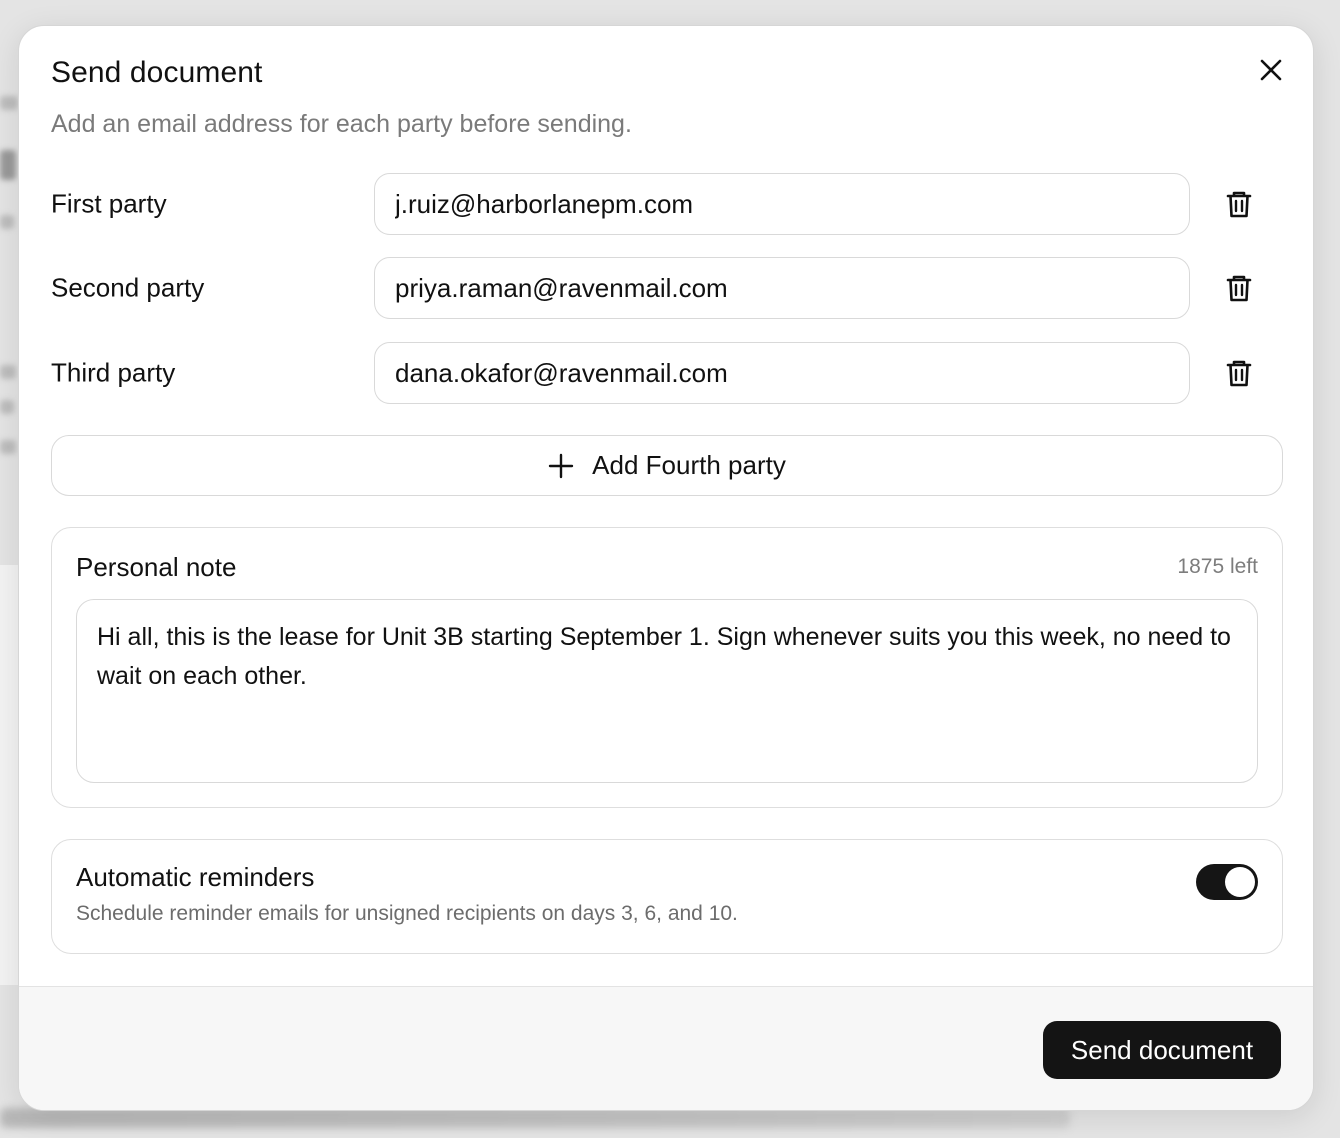 This screenshot has height=1138, width=1340. I want to click on send-document-button: Send document, so click(1162, 1050).